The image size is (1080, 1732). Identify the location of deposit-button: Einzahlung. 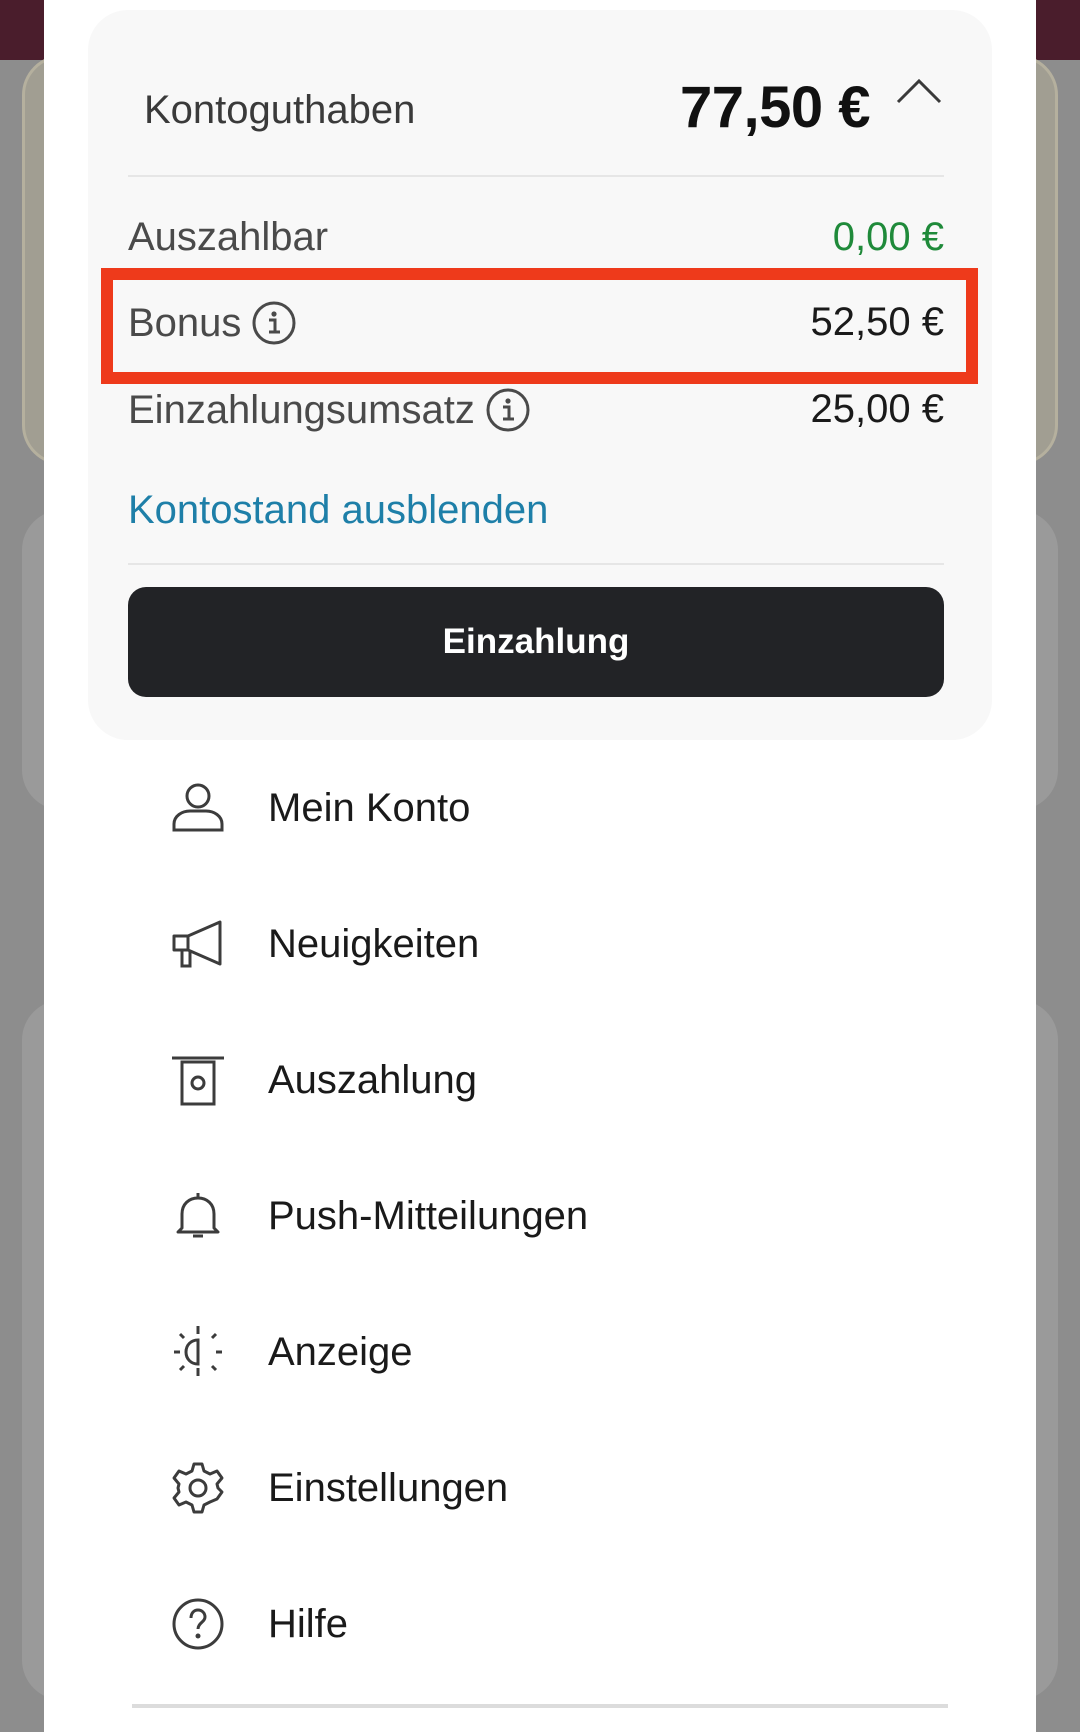
(536, 642).